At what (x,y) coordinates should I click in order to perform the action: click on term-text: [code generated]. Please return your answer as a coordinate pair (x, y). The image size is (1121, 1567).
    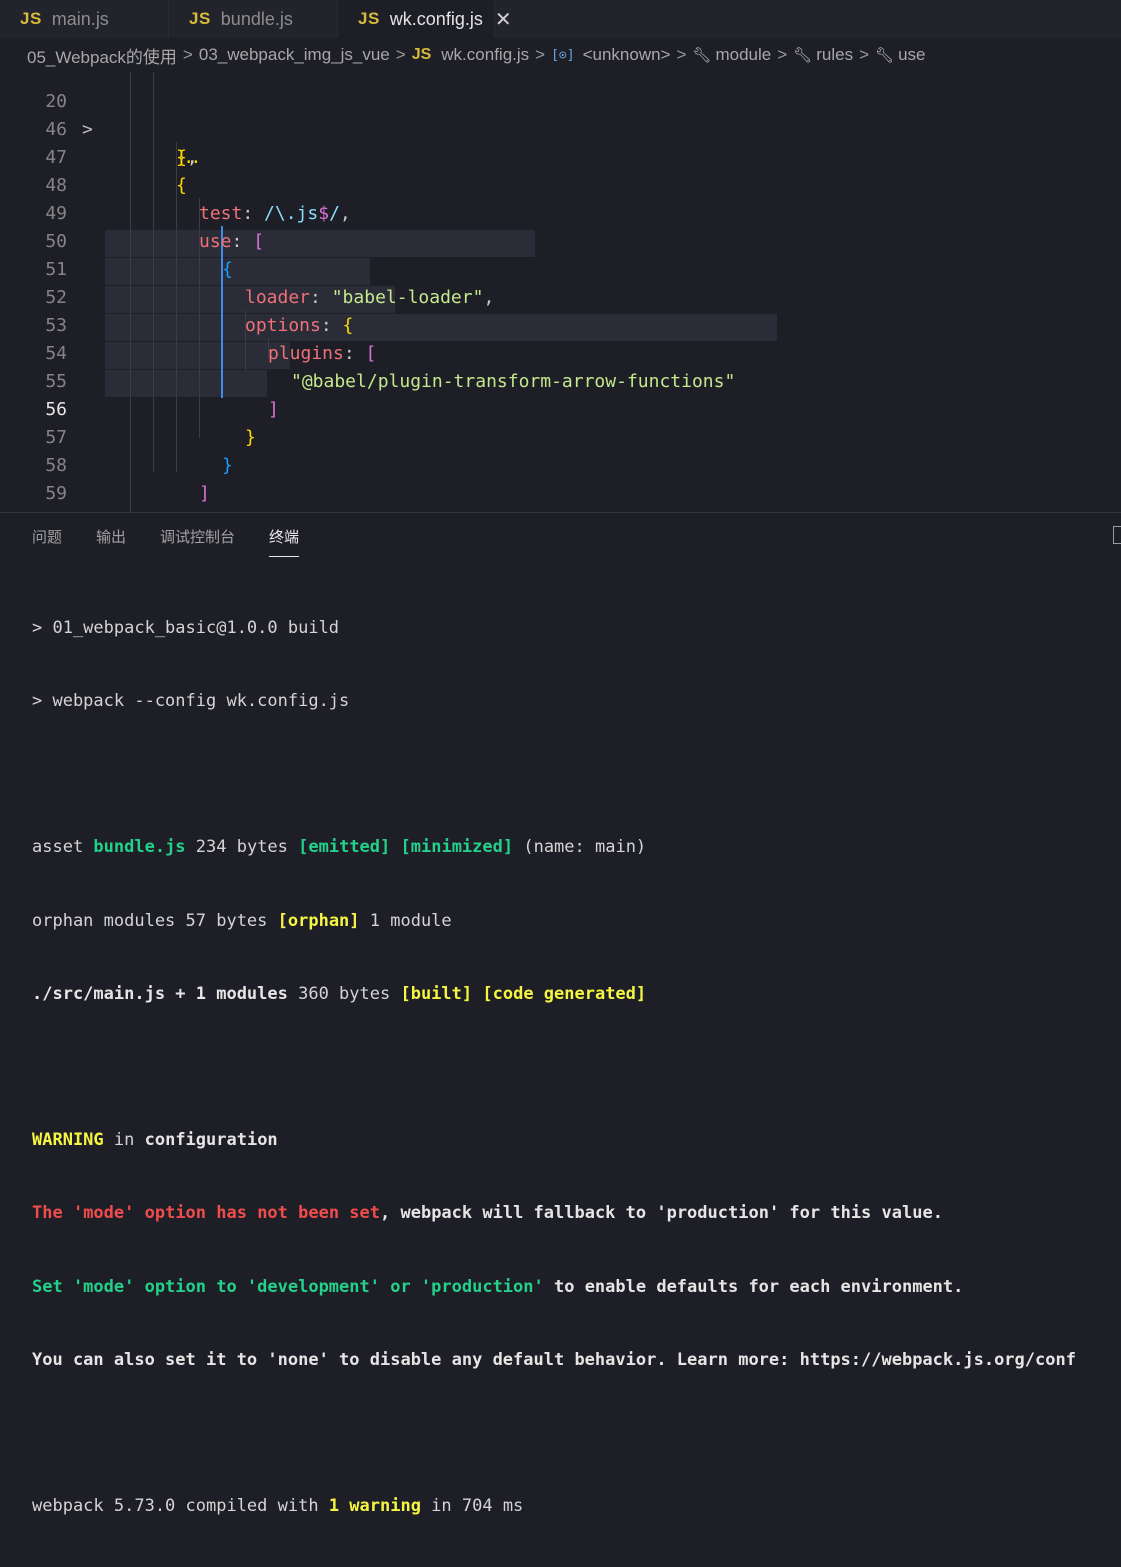
    Looking at the image, I should click on (564, 993).